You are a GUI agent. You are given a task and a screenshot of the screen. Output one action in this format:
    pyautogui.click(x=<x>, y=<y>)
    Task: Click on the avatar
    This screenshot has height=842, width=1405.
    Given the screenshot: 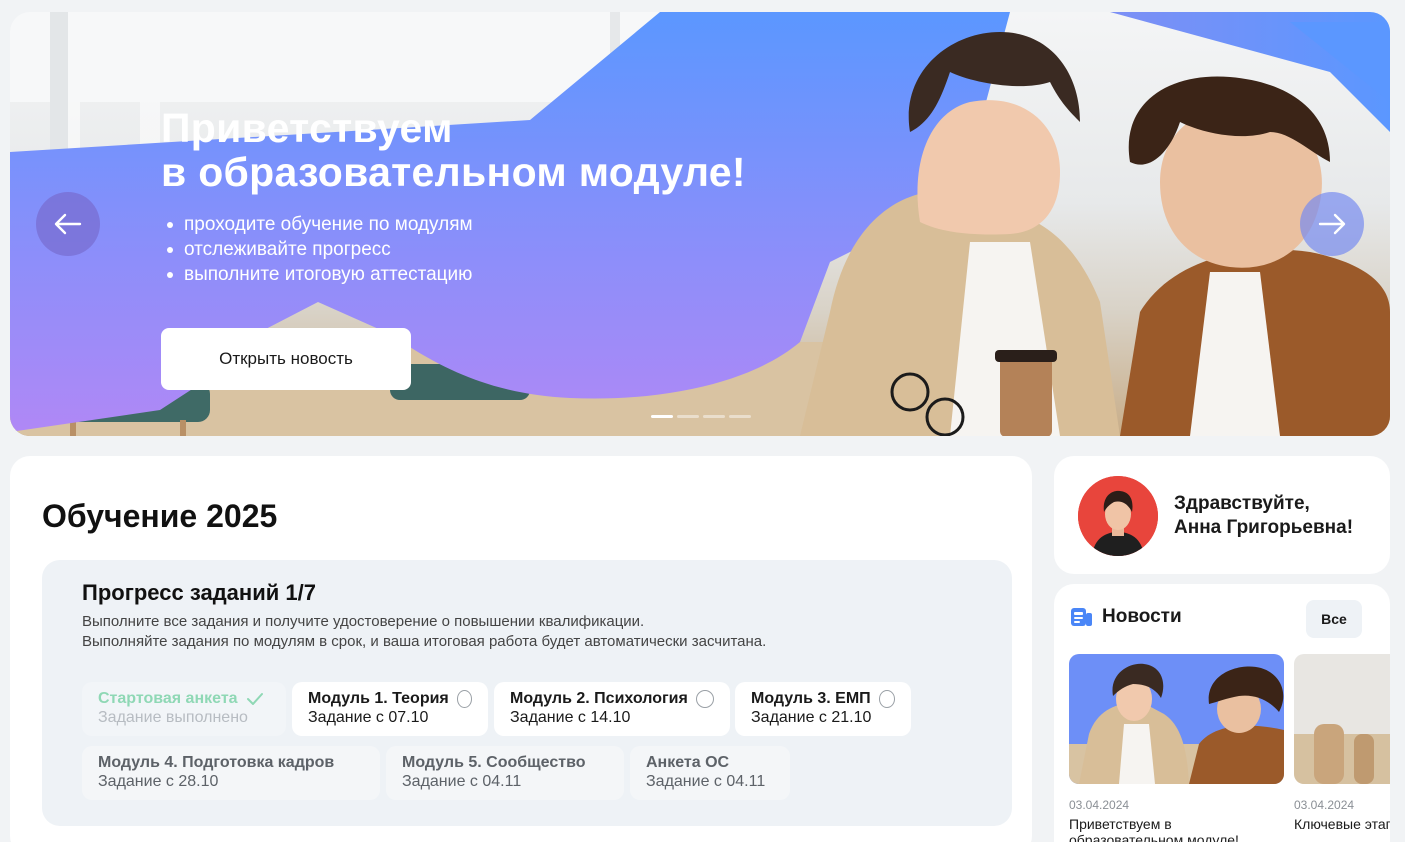 What is the action you would take?
    pyautogui.click(x=1118, y=516)
    